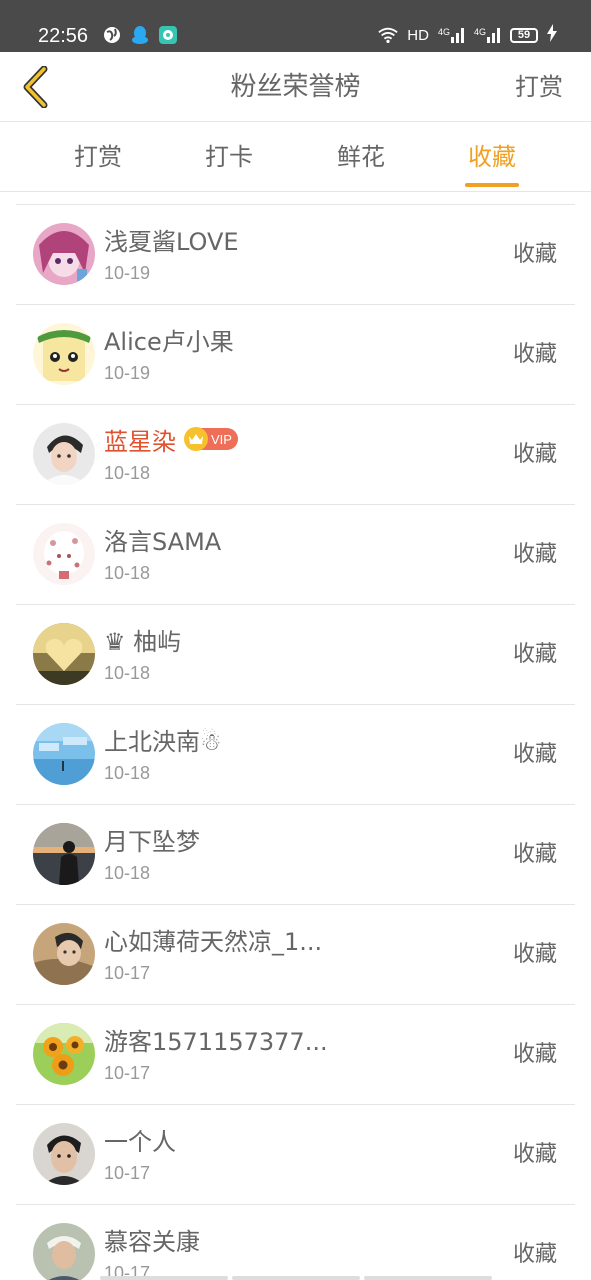  Describe the element at coordinates (295, 555) in the screenshot. I see `list-item: 洛言SAMA 10-18 收藏` at that location.